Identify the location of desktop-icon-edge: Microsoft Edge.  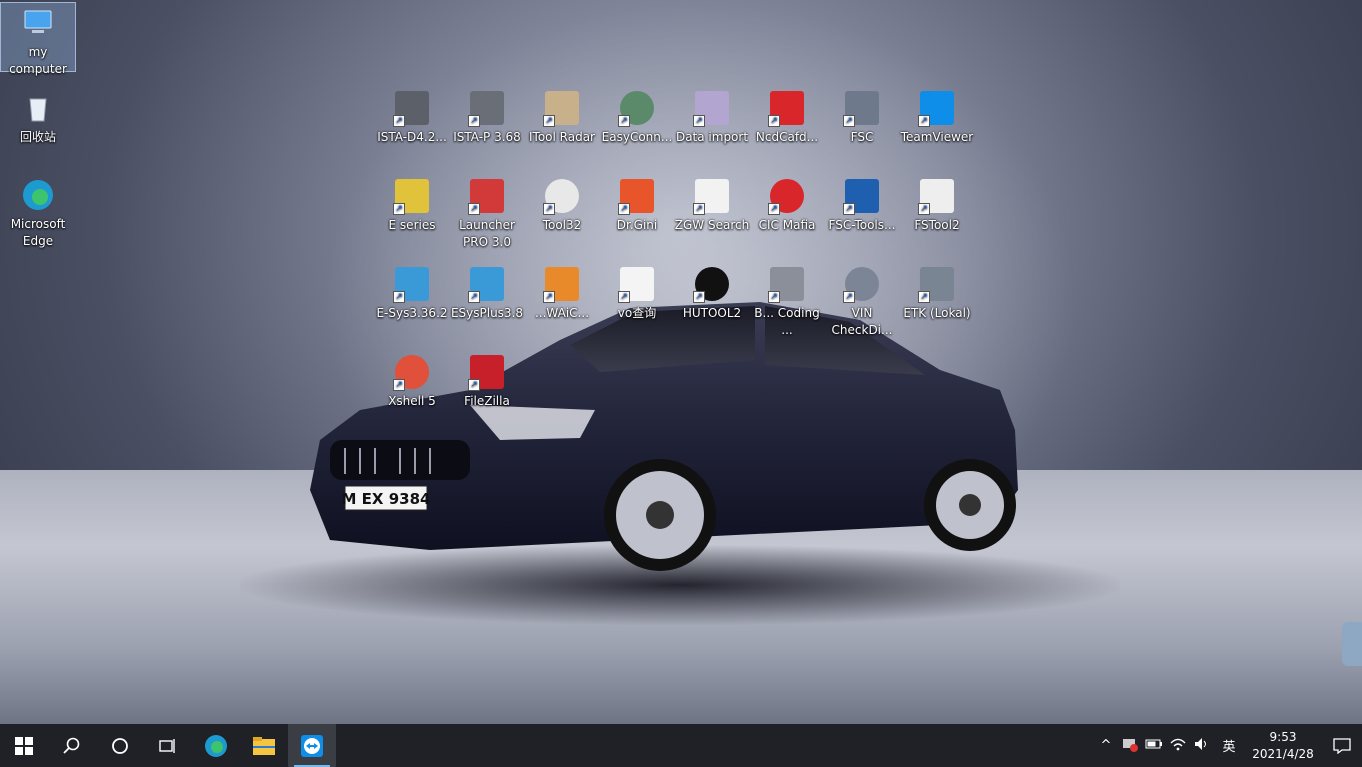
(38, 212).